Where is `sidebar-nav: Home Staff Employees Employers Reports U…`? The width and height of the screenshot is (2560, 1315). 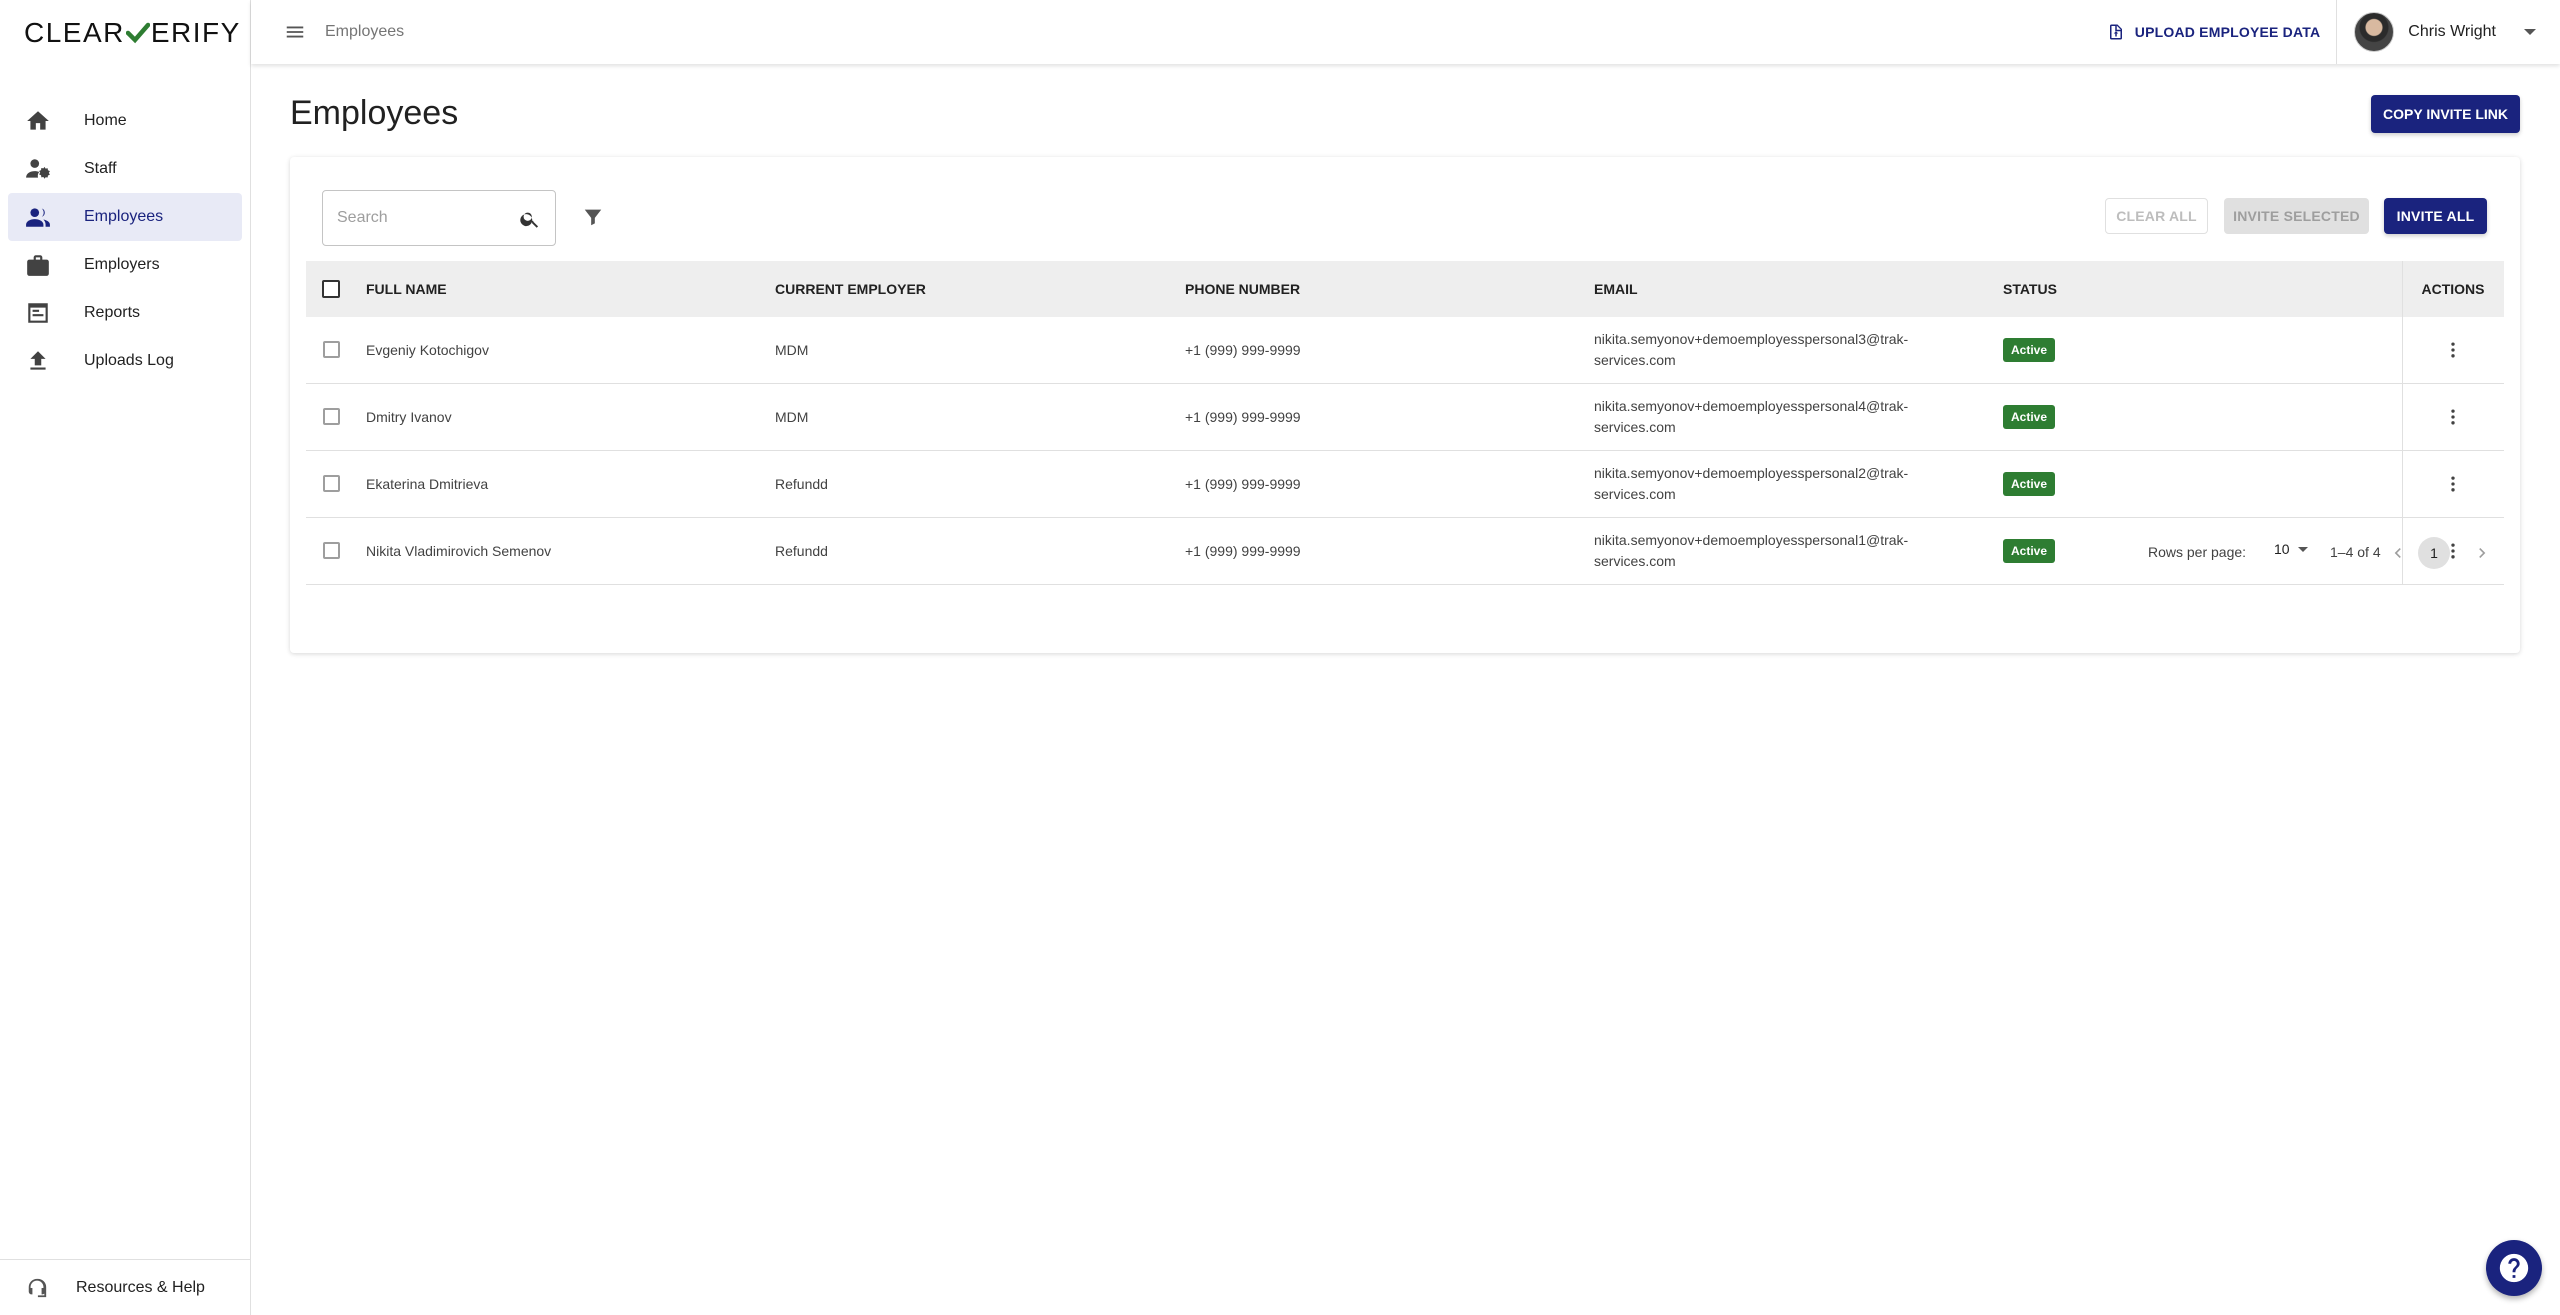 sidebar-nav: Home Staff Employees Employers Reports U… is located at coordinates (125, 241).